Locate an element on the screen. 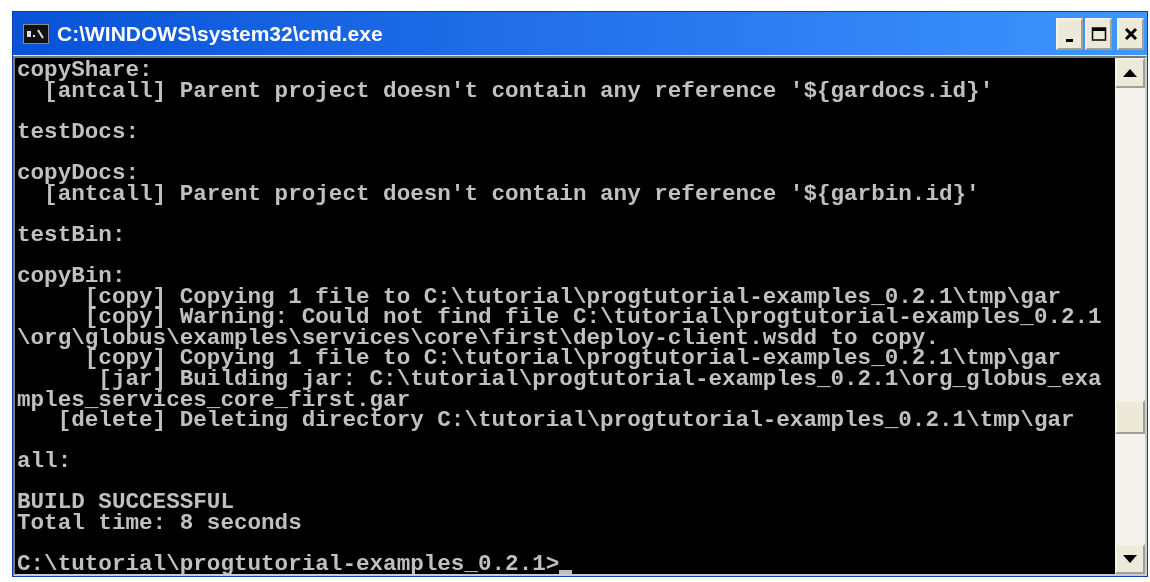 The image size is (1150, 582). close-icon is located at coordinates (1130, 33).